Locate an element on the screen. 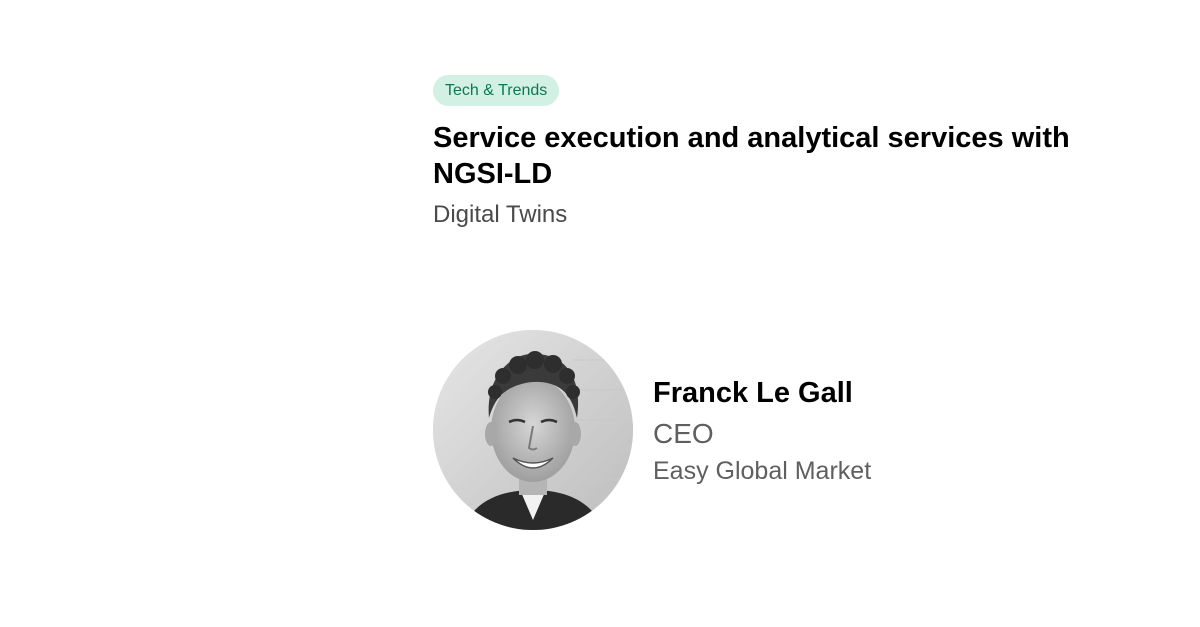  speaker-avatar is located at coordinates (533, 430).